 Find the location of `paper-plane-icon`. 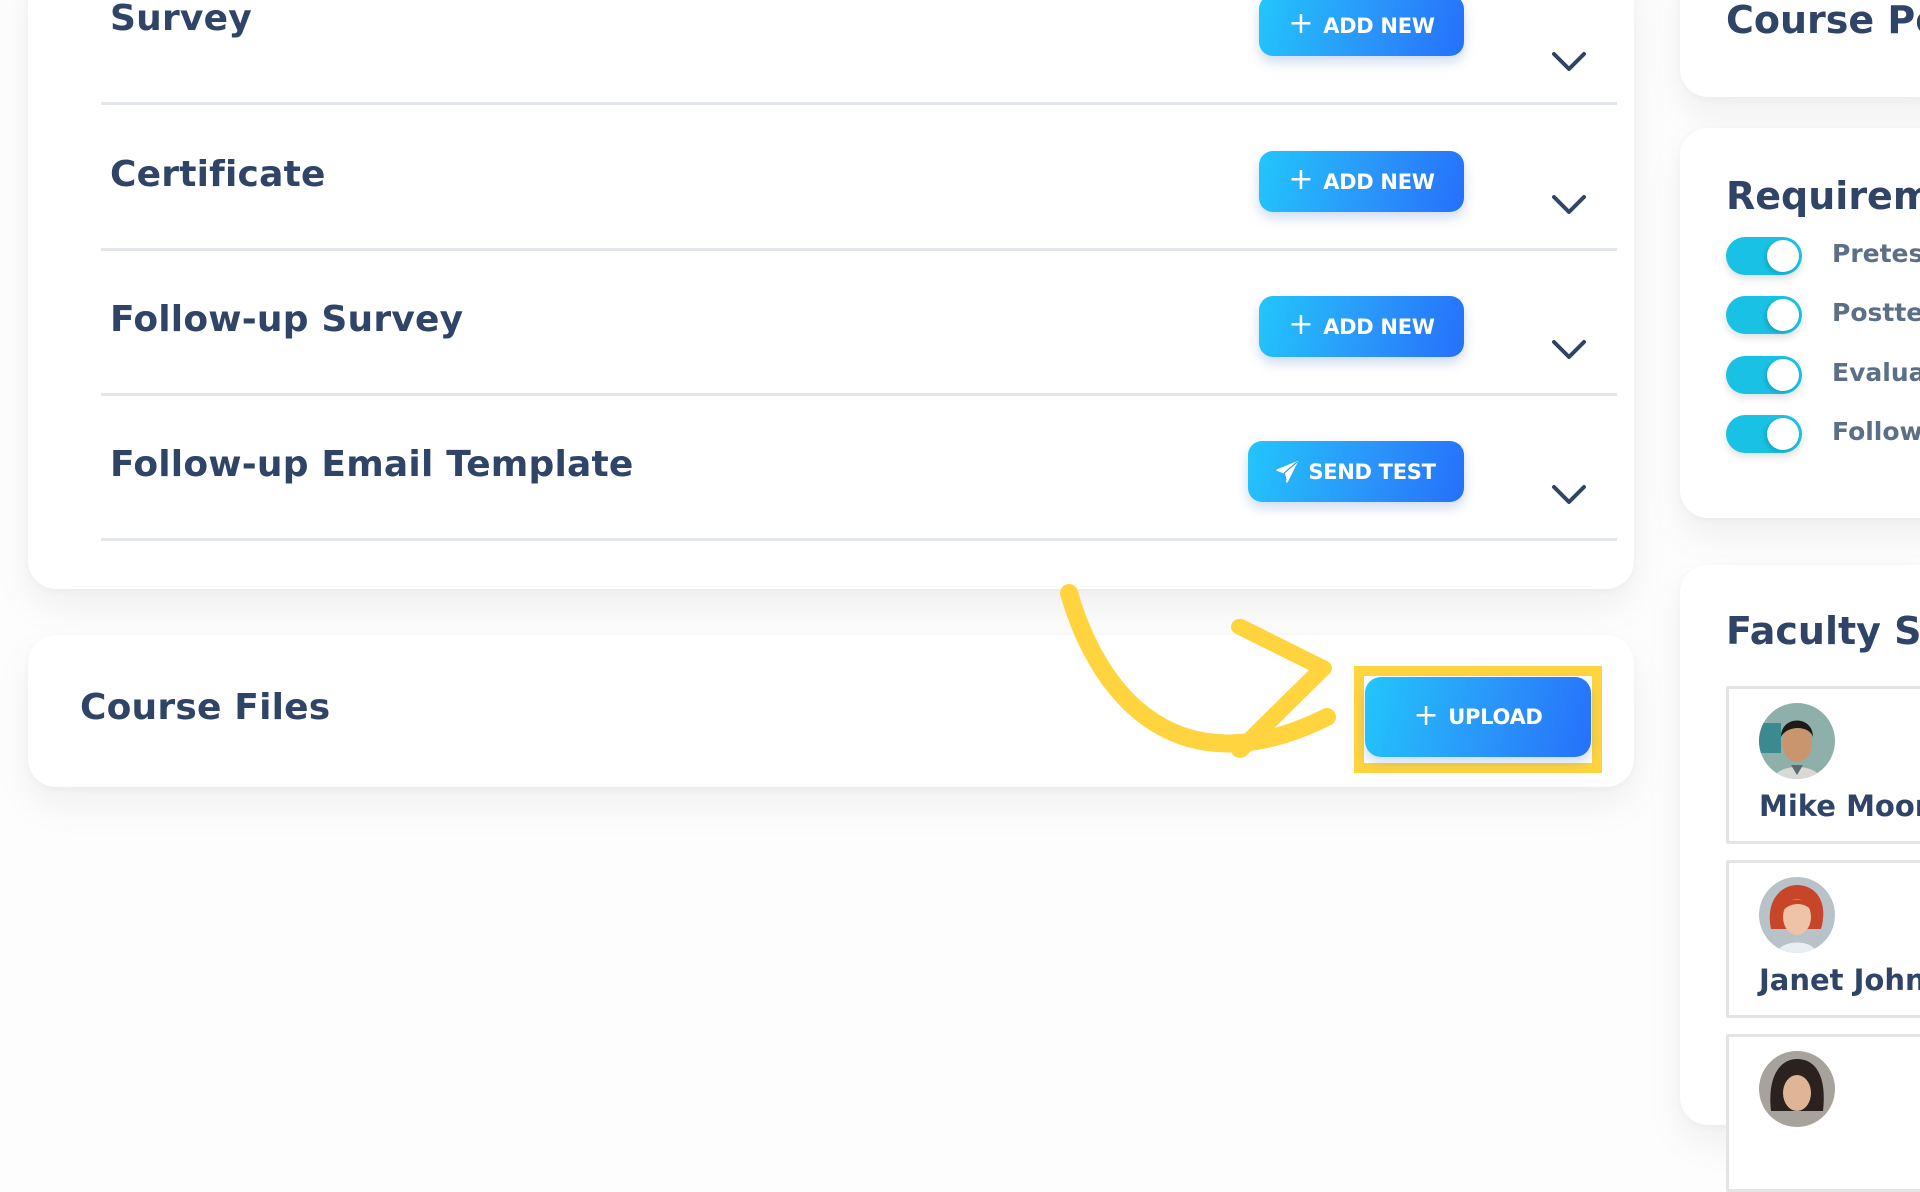

paper-plane-icon is located at coordinates (1287, 471).